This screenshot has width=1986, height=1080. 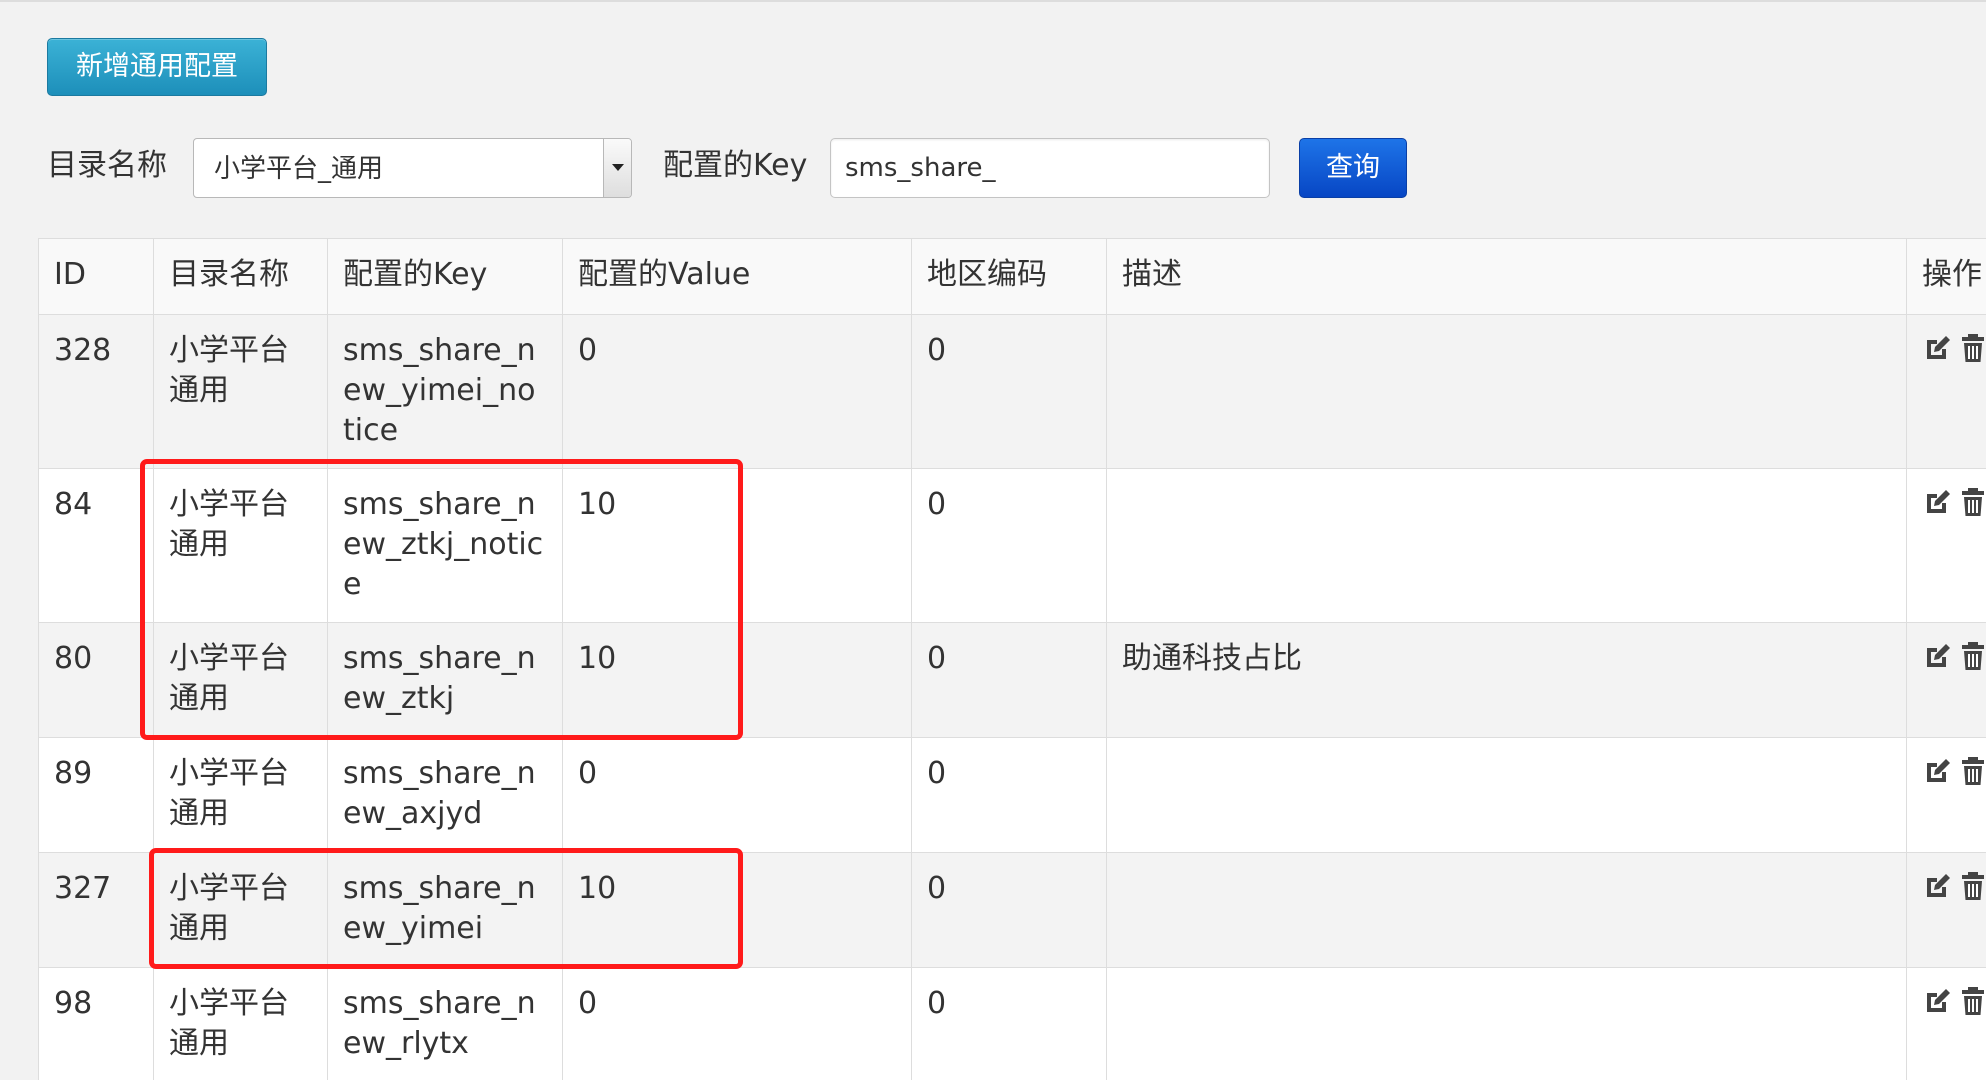 What do you see at coordinates (157, 67) in the screenshot?
I see `add-config-button: 新增通用配置` at bounding box center [157, 67].